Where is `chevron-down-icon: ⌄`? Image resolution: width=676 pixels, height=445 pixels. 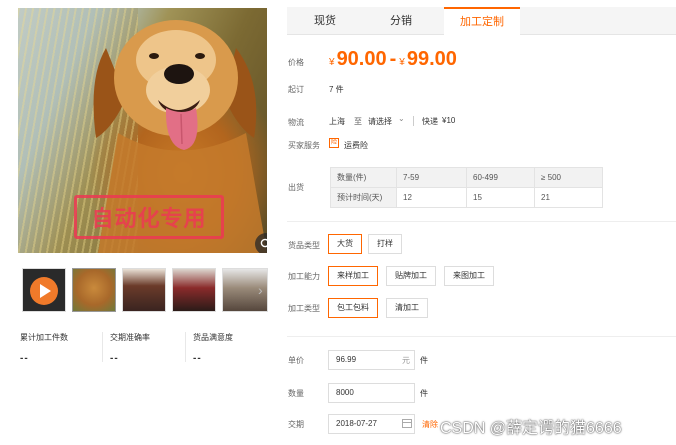
chevron-down-icon: ⌄ is located at coordinates (401, 118).